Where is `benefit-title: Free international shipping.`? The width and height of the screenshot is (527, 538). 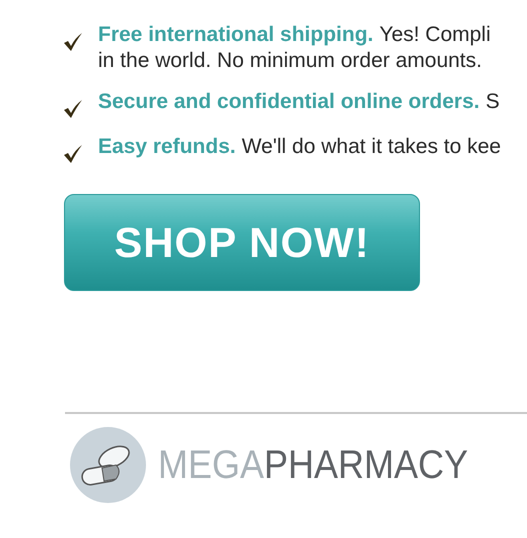 benefit-title: Free international shipping. is located at coordinates (236, 34).